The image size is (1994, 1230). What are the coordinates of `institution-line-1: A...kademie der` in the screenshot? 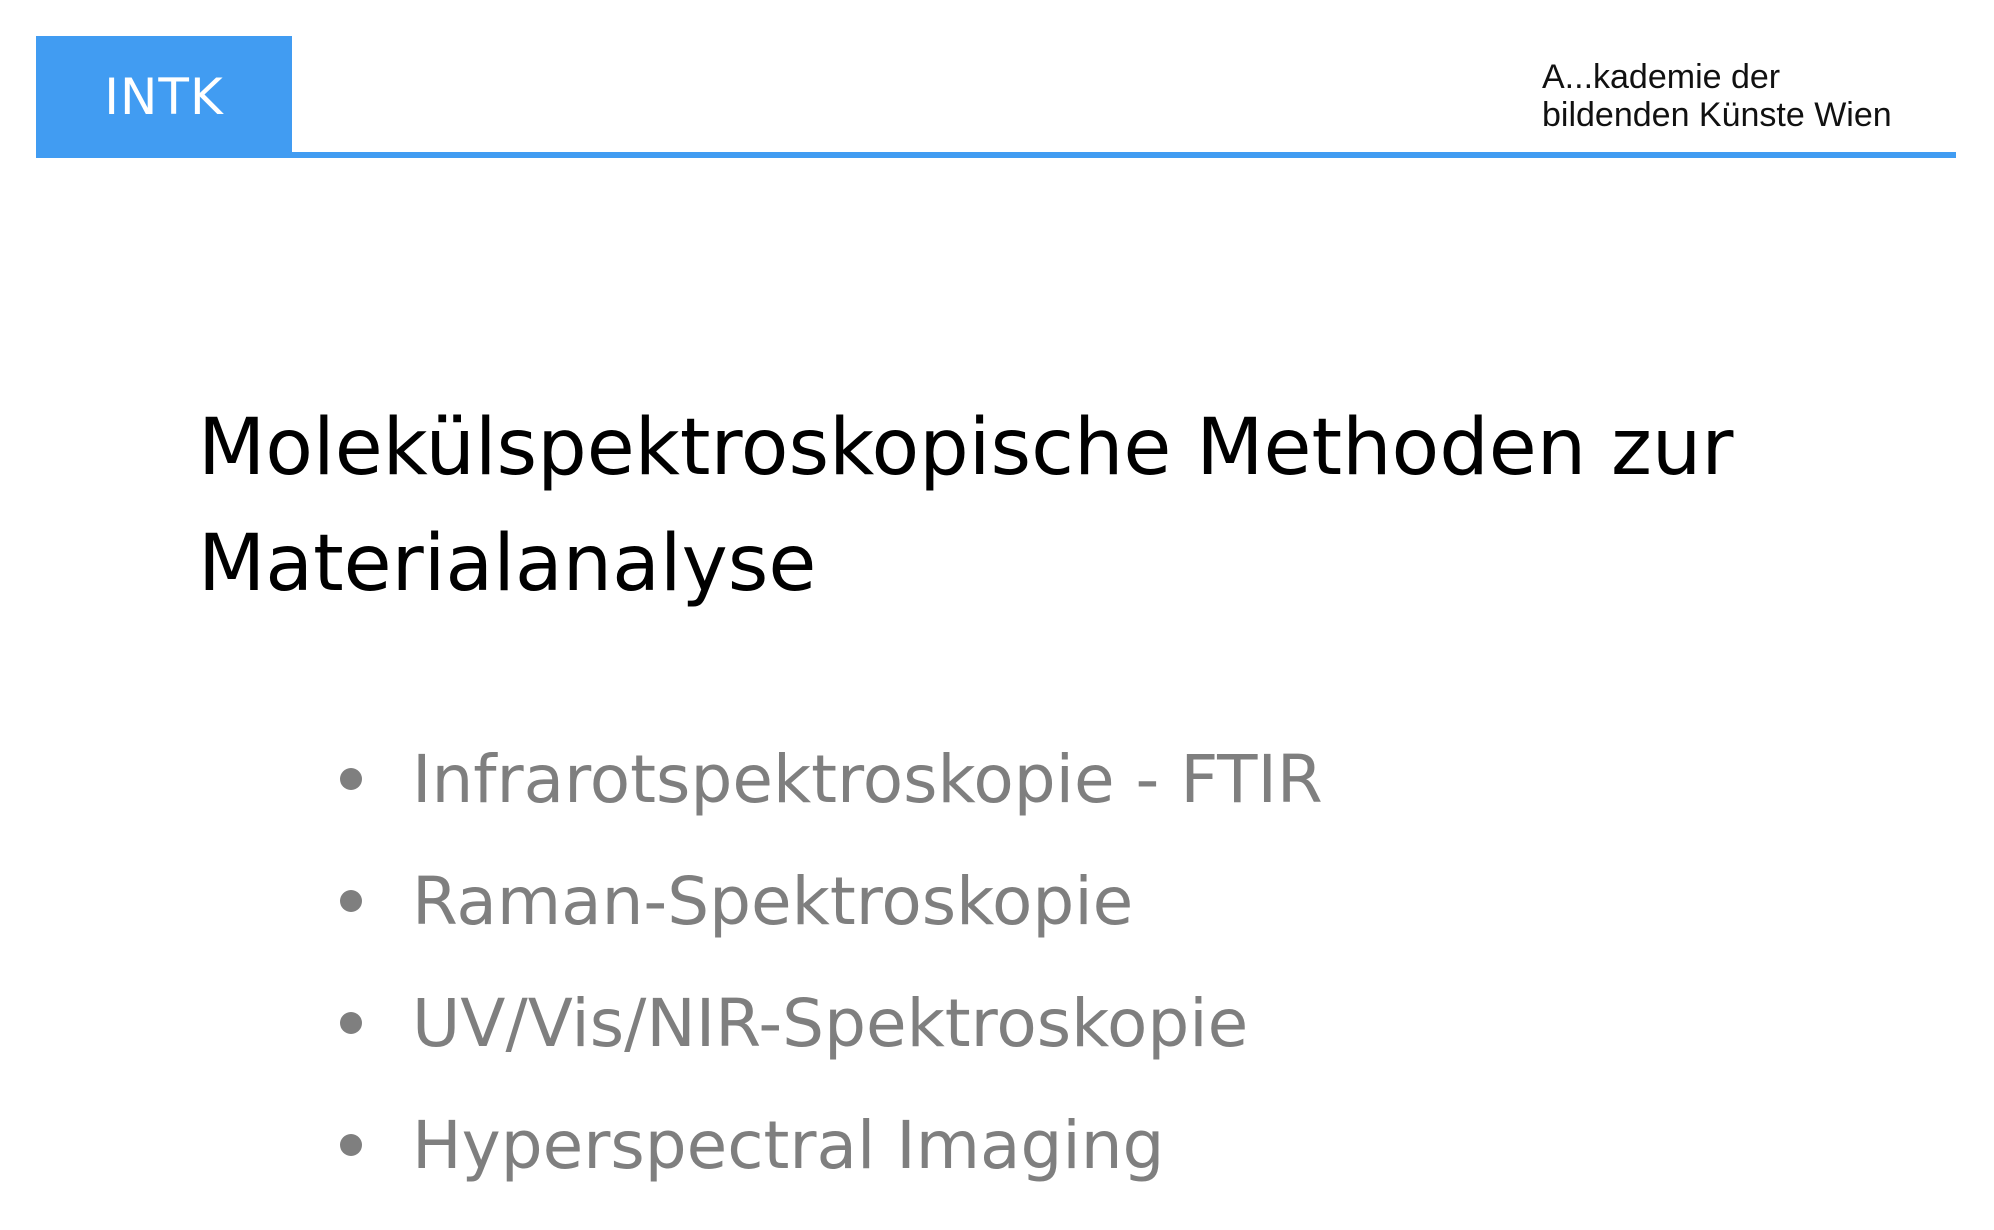 It's located at (1661, 77).